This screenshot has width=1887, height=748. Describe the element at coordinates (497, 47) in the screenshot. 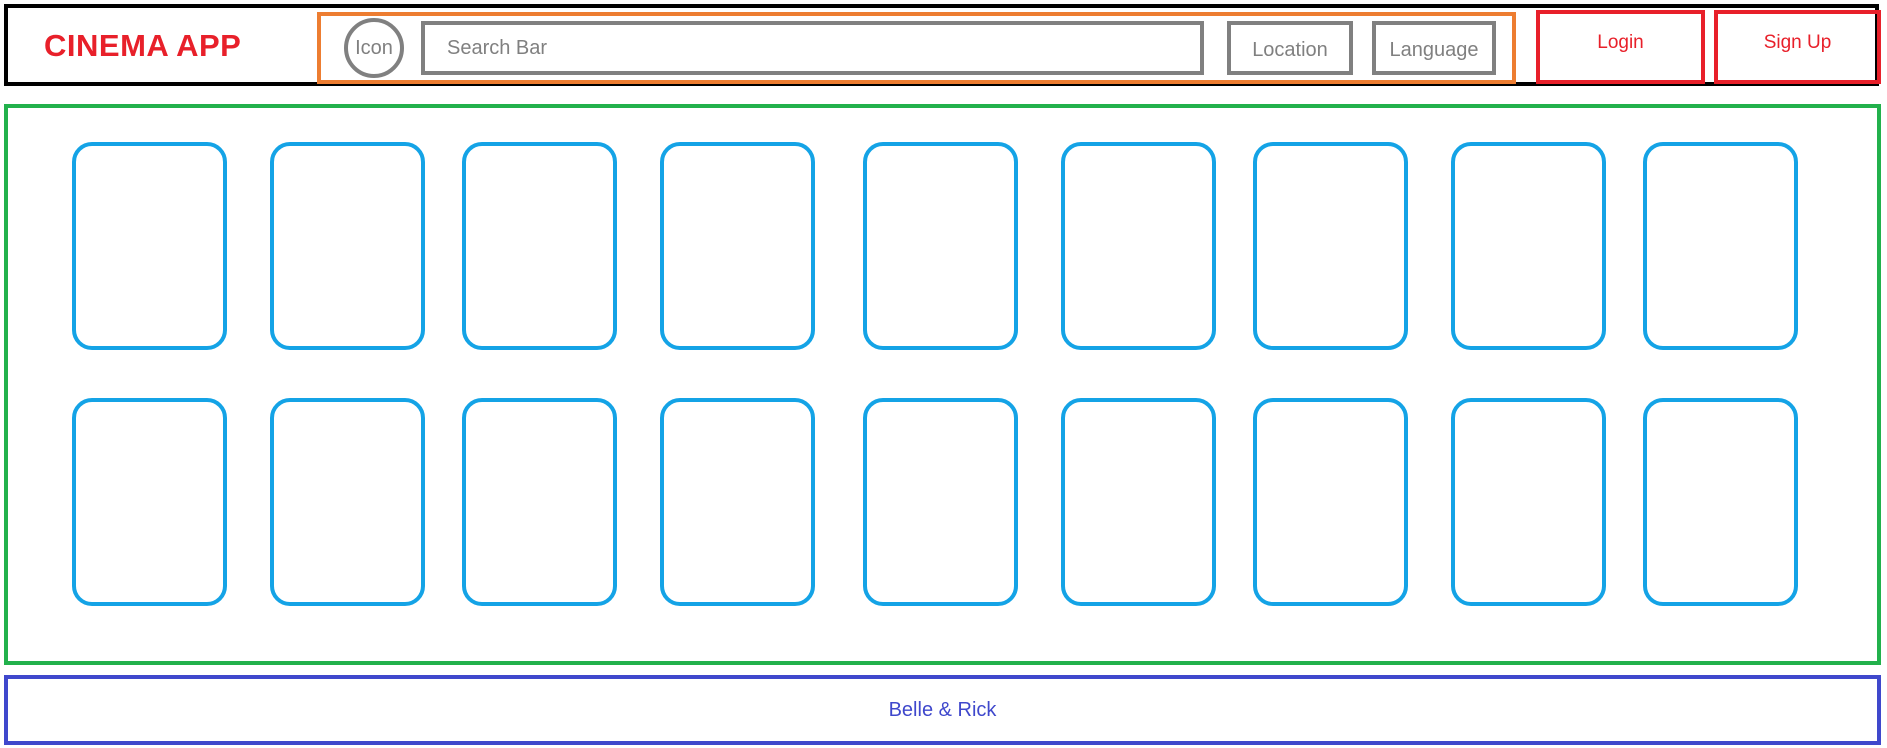

I see `search-input-placeholder: Search Bar` at that location.